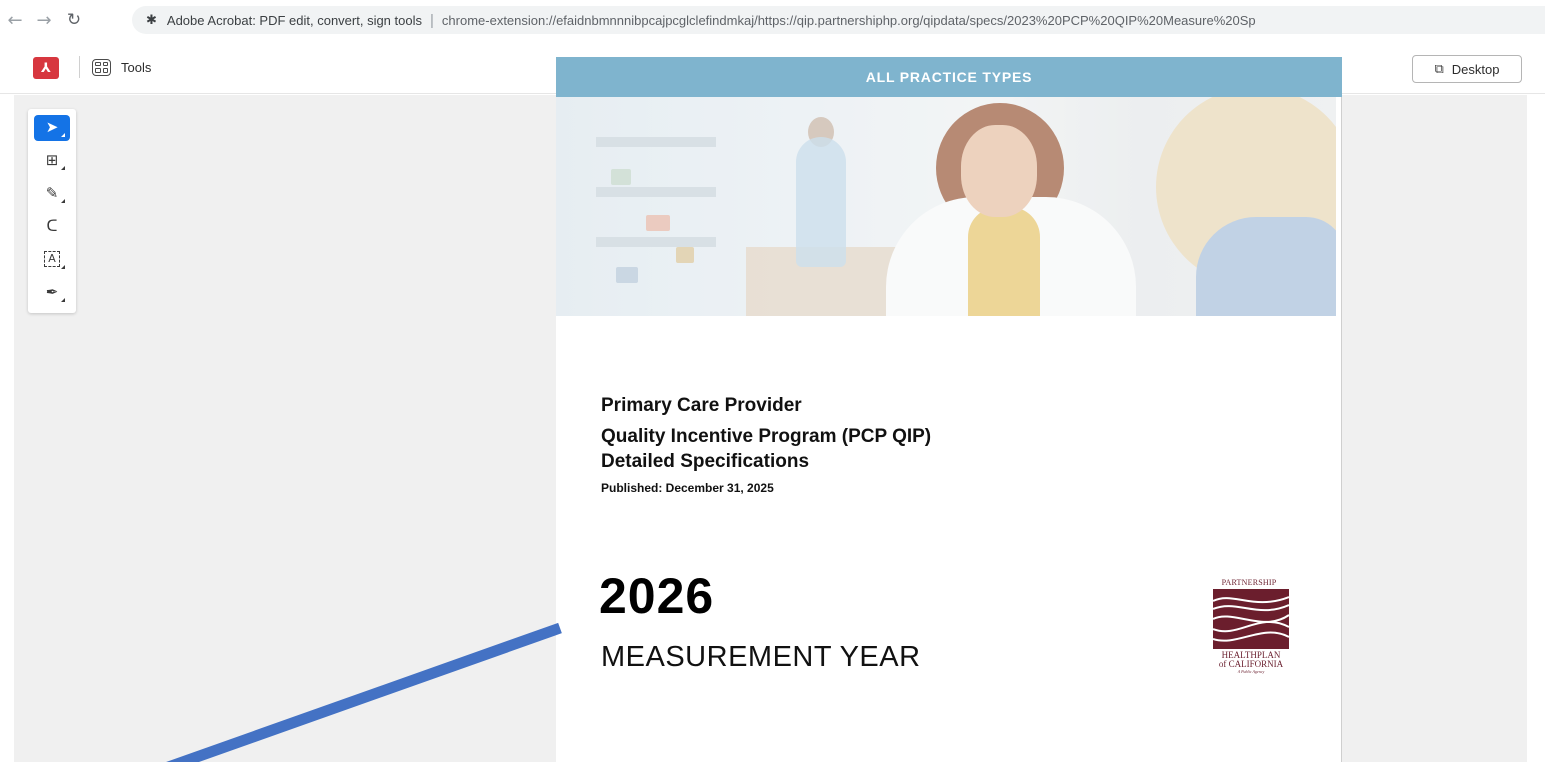 The width and height of the screenshot is (1545, 762). Describe the element at coordinates (946, 206) in the screenshot. I see `cover-photo` at that location.